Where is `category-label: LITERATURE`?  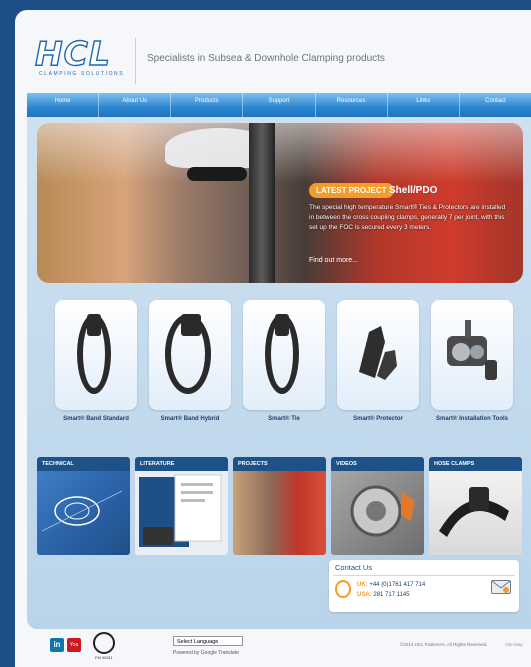
category-label: LITERATURE is located at coordinates (181, 464).